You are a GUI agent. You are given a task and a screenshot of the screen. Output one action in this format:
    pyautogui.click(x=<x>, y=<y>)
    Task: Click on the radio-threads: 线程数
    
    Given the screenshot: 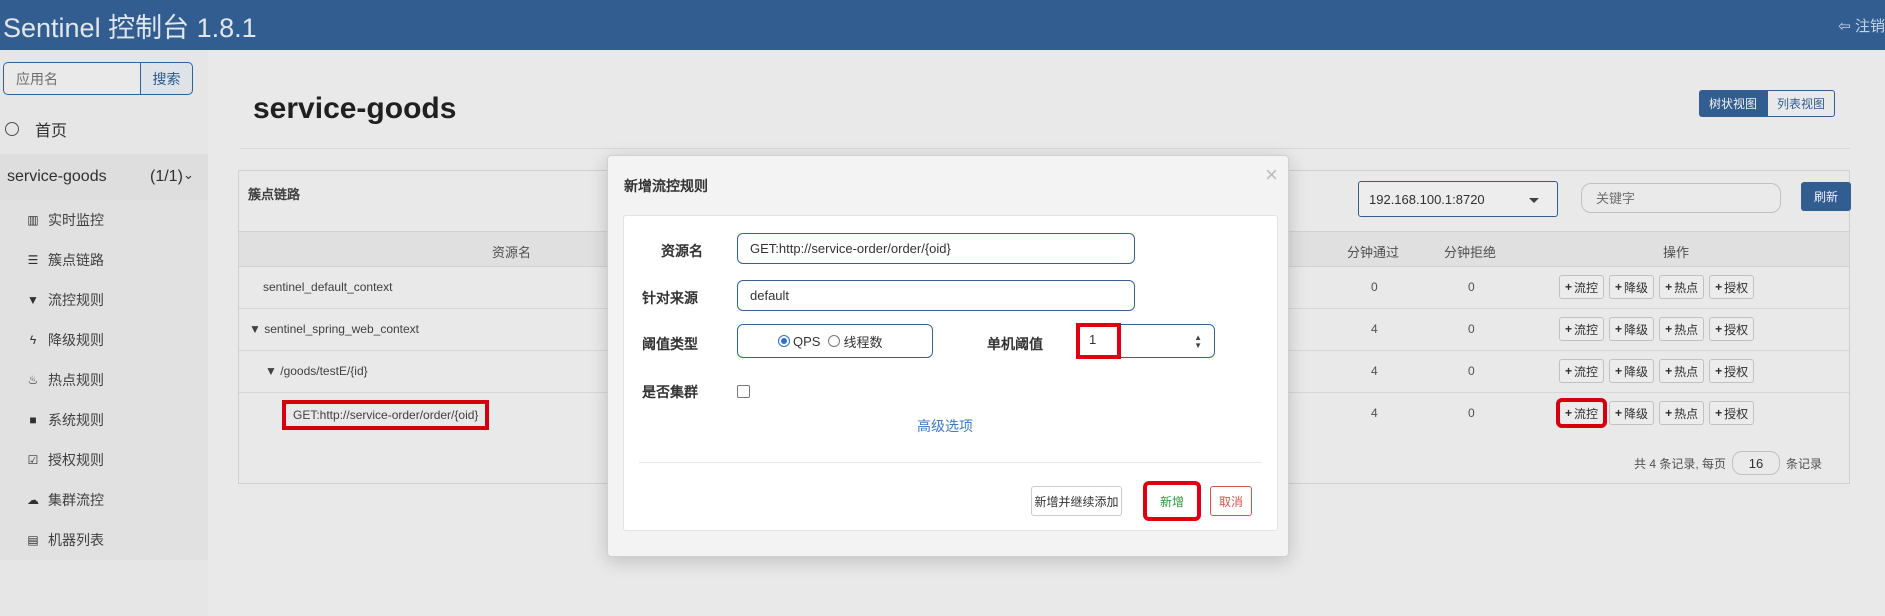 What is the action you would take?
    pyautogui.click(x=855, y=341)
    